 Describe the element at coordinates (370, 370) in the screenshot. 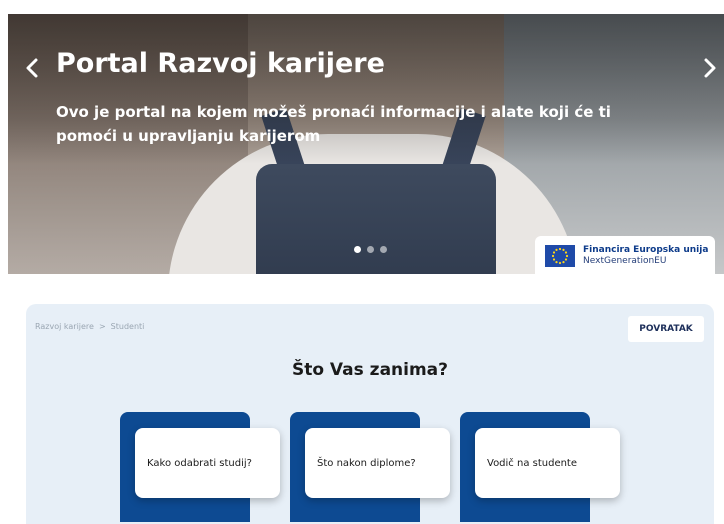

I see `panel-title: Što Vas zanima?` at that location.